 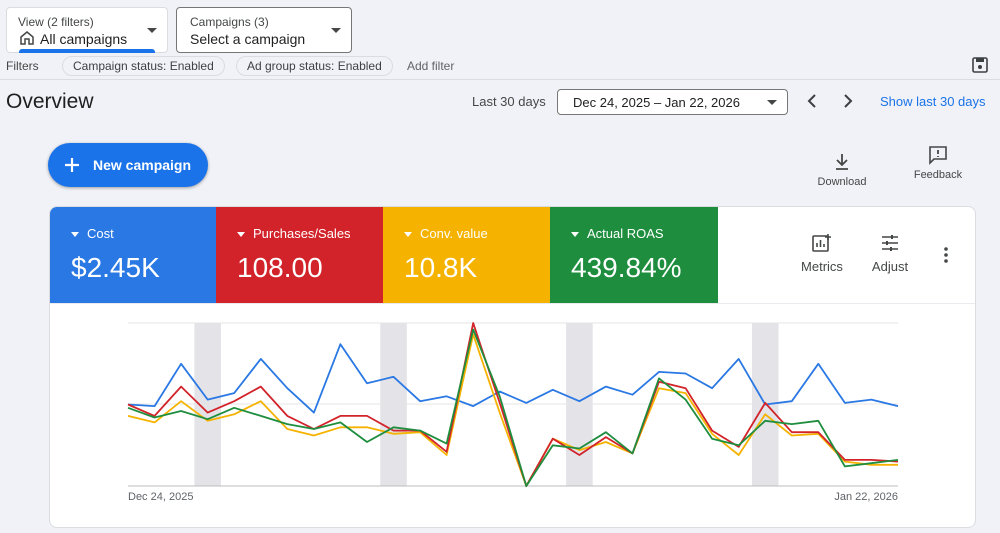 I want to click on campaigns-selector-value: Select a campaign, so click(x=248, y=39).